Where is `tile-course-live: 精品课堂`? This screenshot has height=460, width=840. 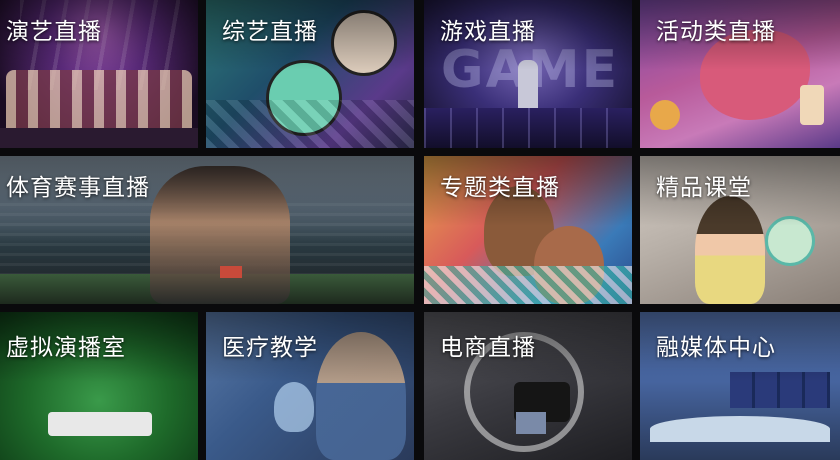
tile-course-live: 精品课堂 is located at coordinates (740, 230).